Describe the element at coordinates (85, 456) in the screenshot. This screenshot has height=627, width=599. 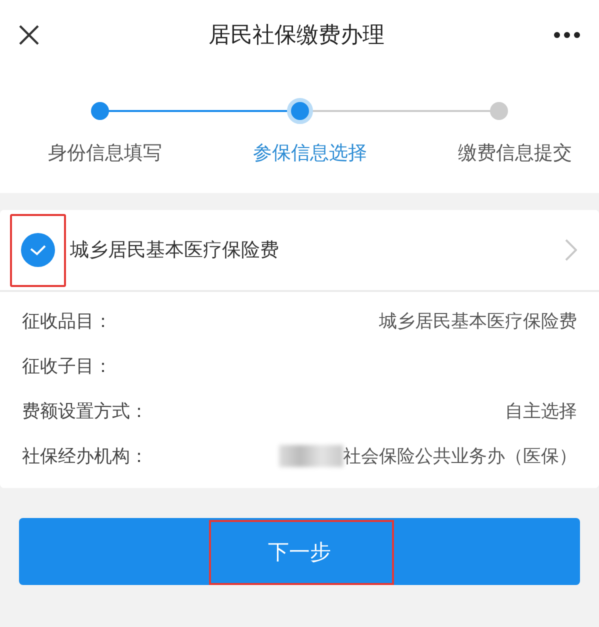
I see `field-label: 社保经办机构：` at that location.